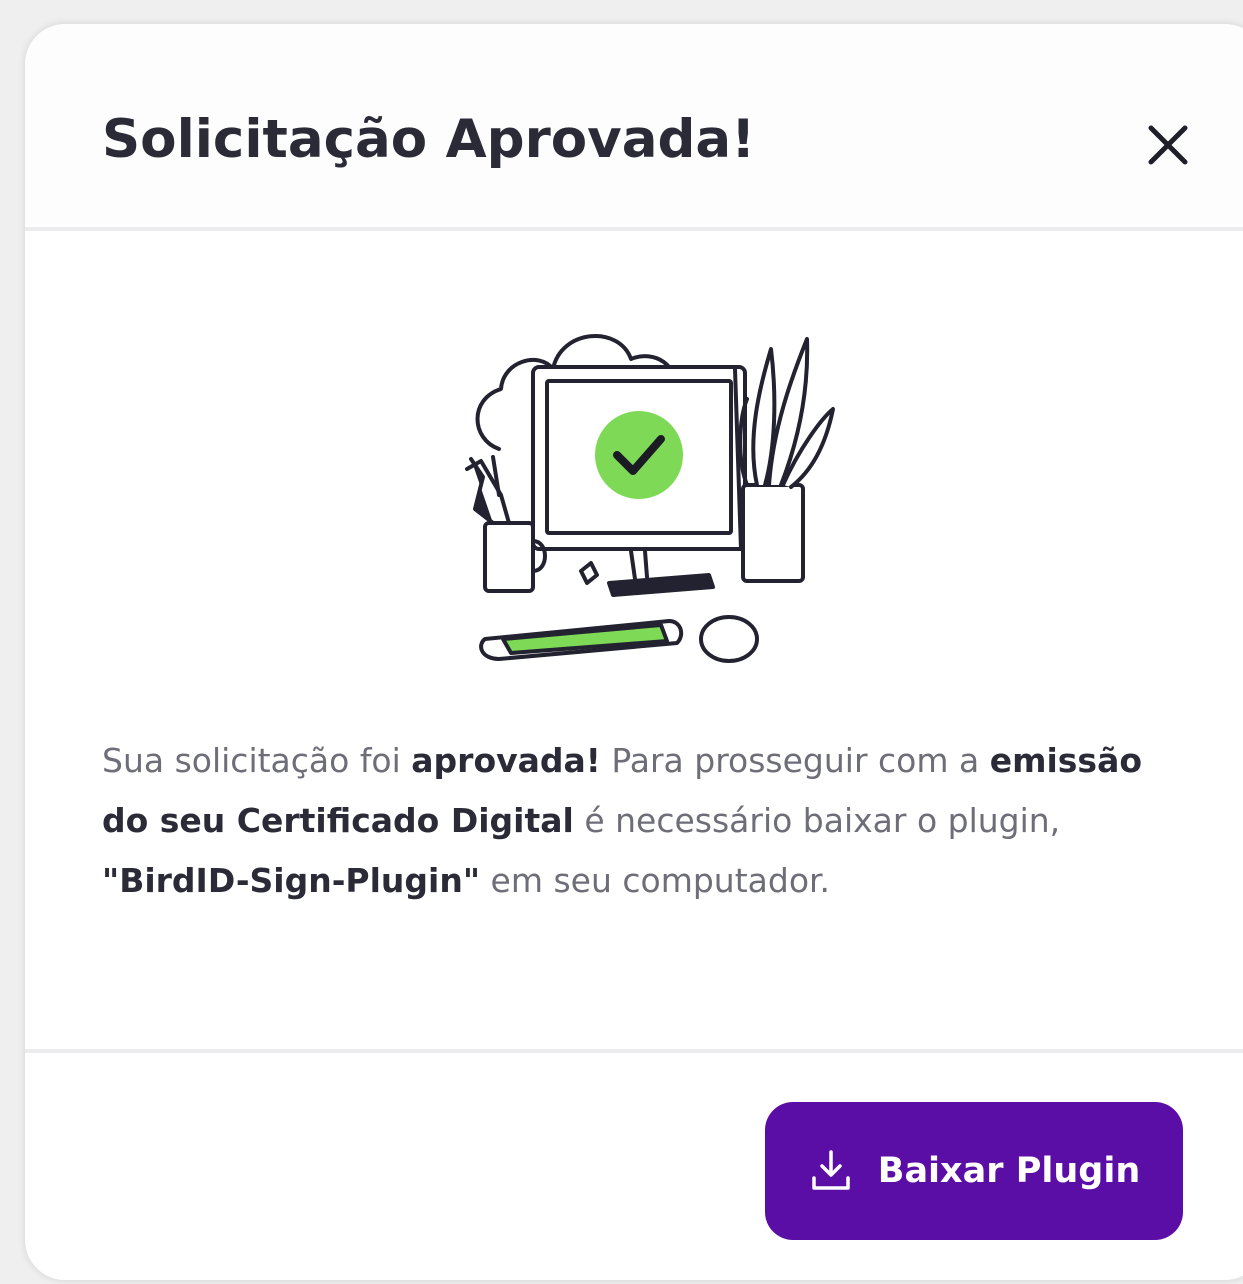 The height and width of the screenshot is (1284, 1243). I want to click on dialog-title: Solicitação Aprovada!, so click(429, 139).